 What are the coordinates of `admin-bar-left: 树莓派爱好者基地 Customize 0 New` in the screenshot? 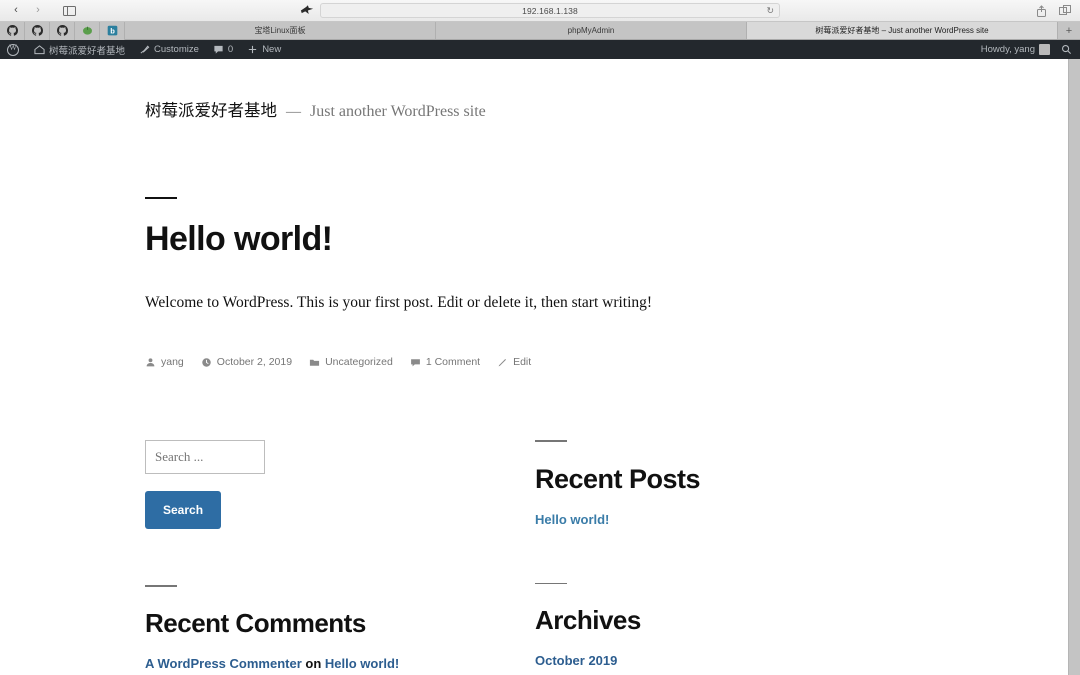 It's located at (144, 49).